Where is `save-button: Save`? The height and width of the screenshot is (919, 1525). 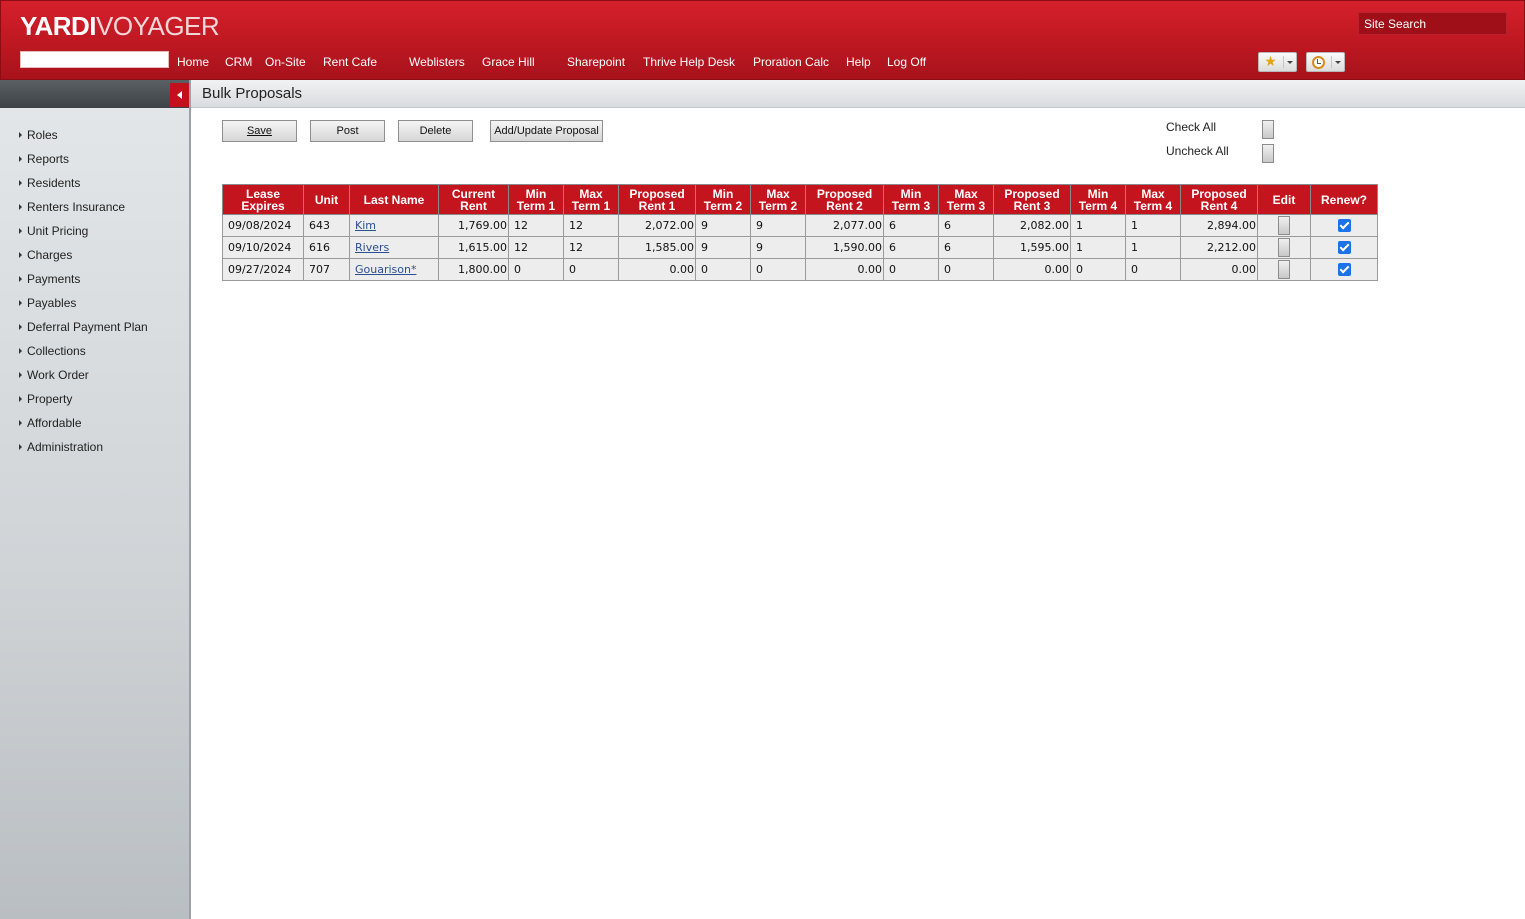 save-button: Save is located at coordinates (259, 131).